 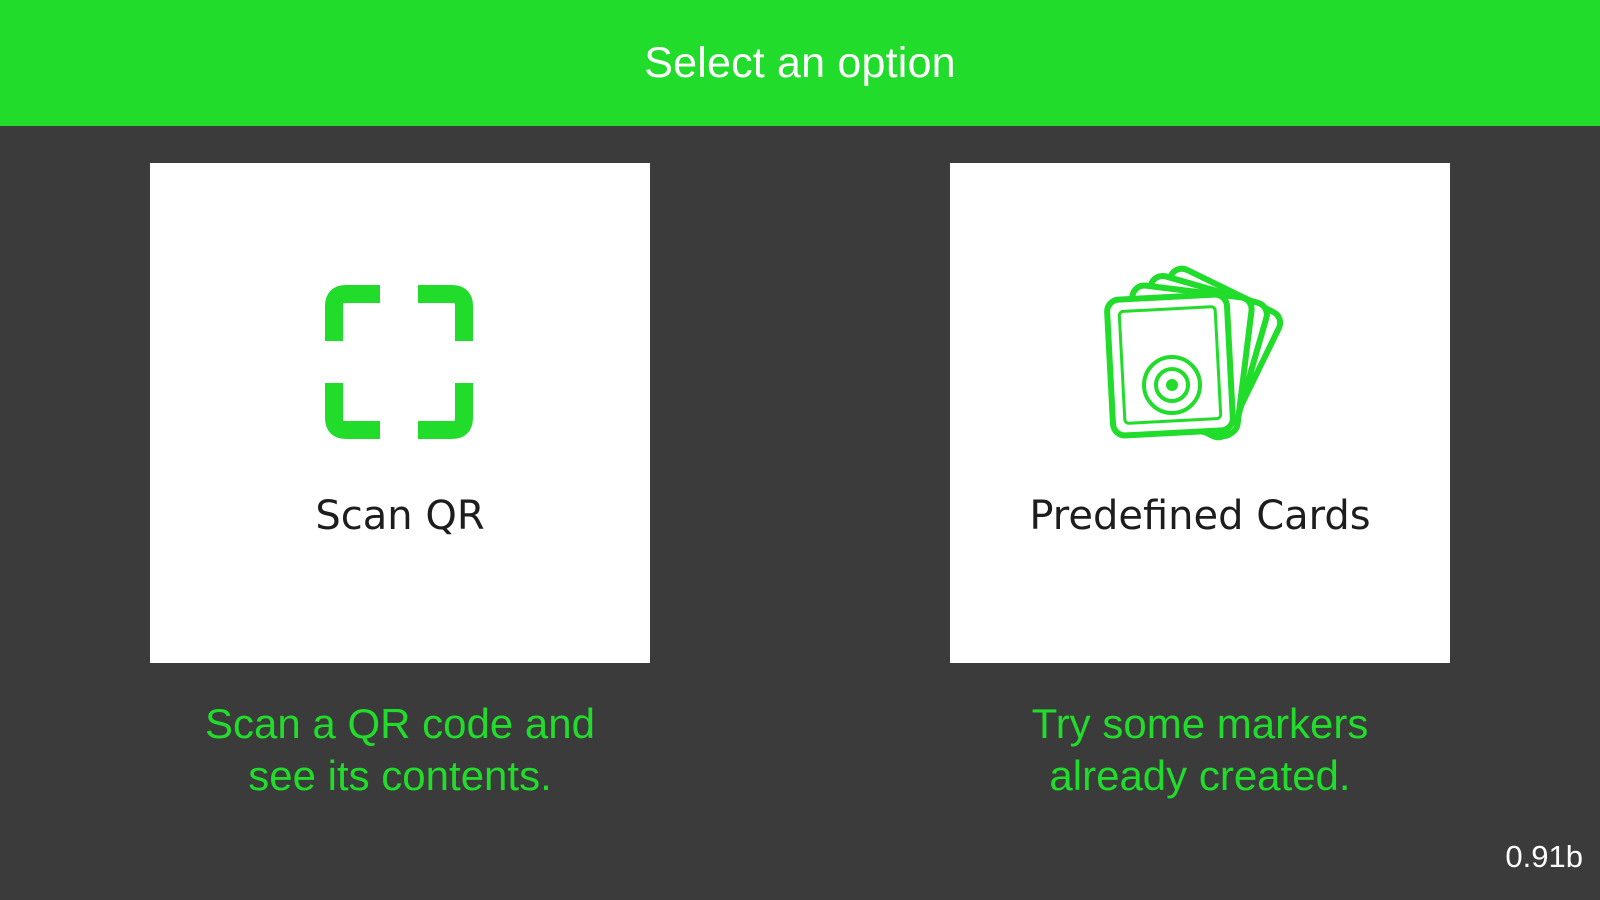 I want to click on predefined-cards-description-line: already created., so click(x=1200, y=775).